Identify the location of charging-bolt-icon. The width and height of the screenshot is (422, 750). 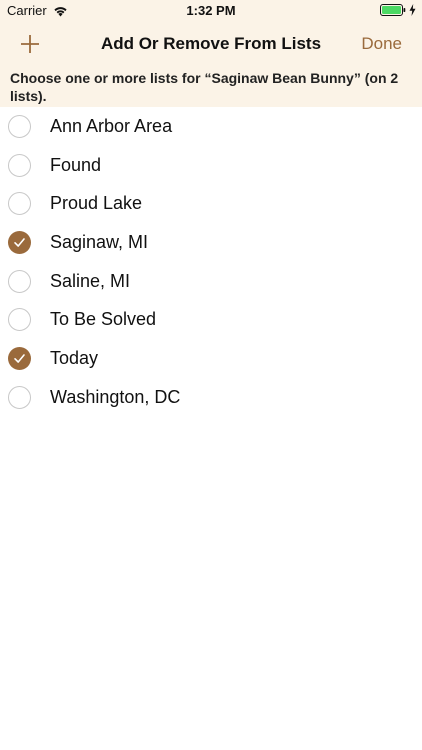
(412, 10).